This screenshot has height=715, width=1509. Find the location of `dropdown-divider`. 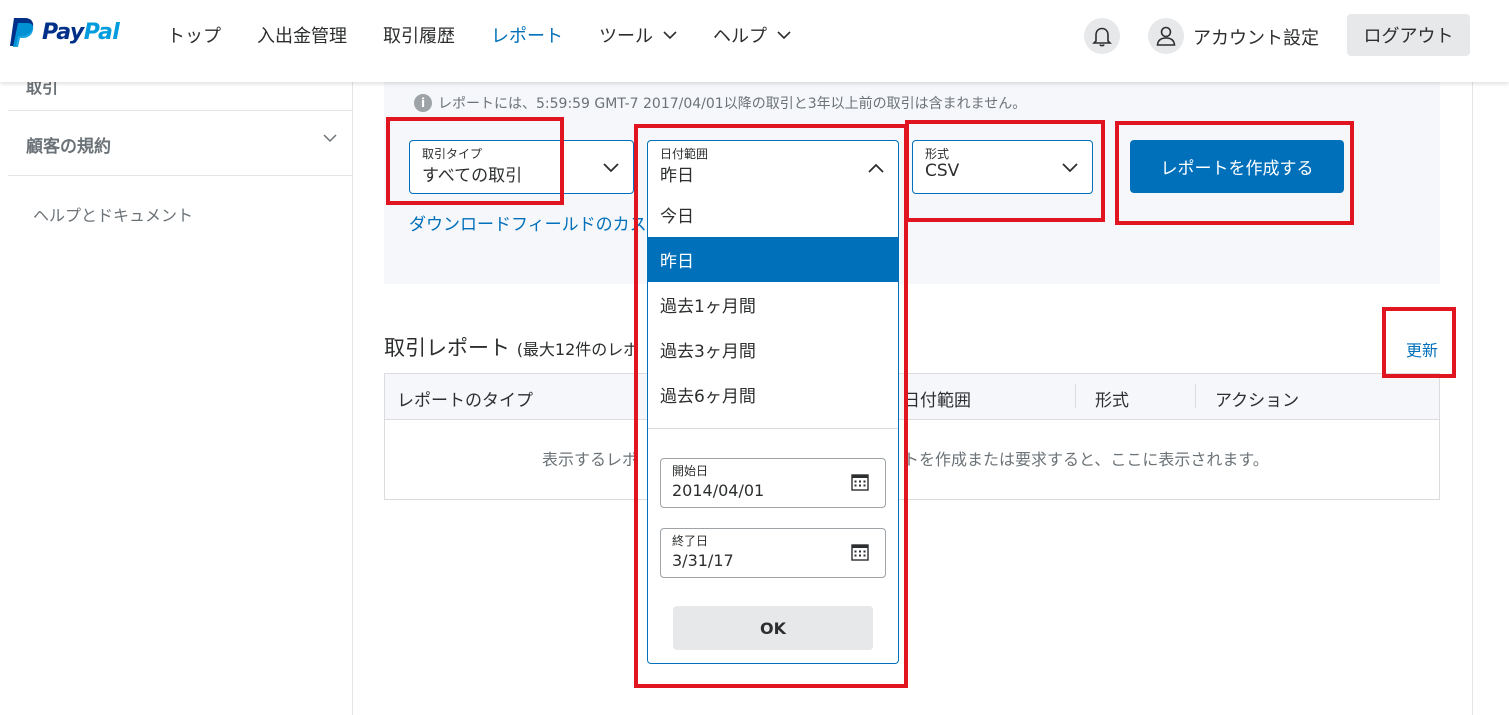

dropdown-divider is located at coordinates (773, 428).